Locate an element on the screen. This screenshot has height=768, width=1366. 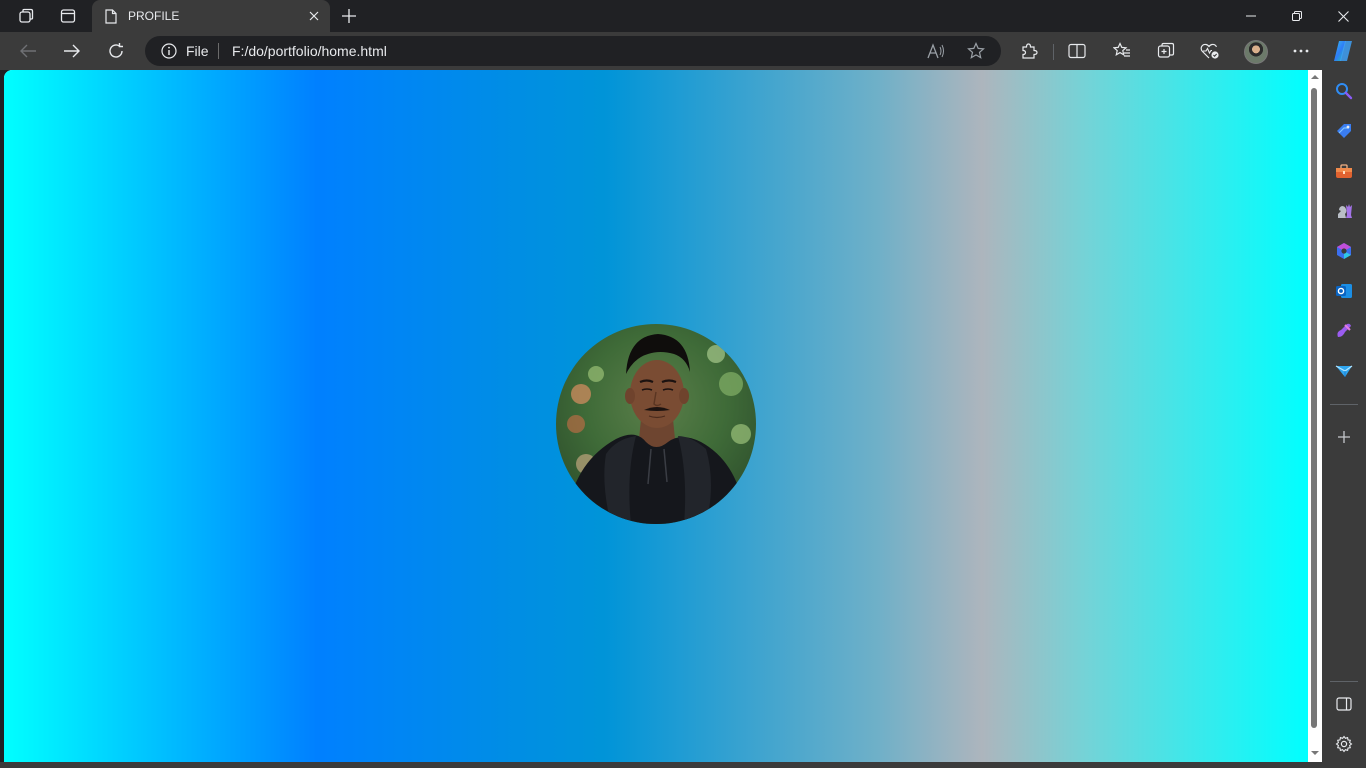
restore-icon is located at coordinates (1297, 16).